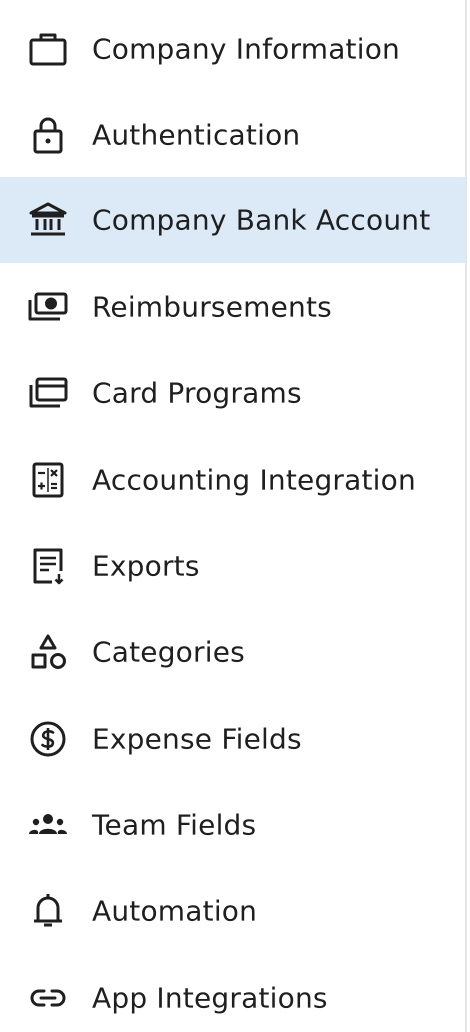  What do you see at coordinates (197, 393) in the screenshot?
I see `sidebar-item-label: Card Programs` at bounding box center [197, 393].